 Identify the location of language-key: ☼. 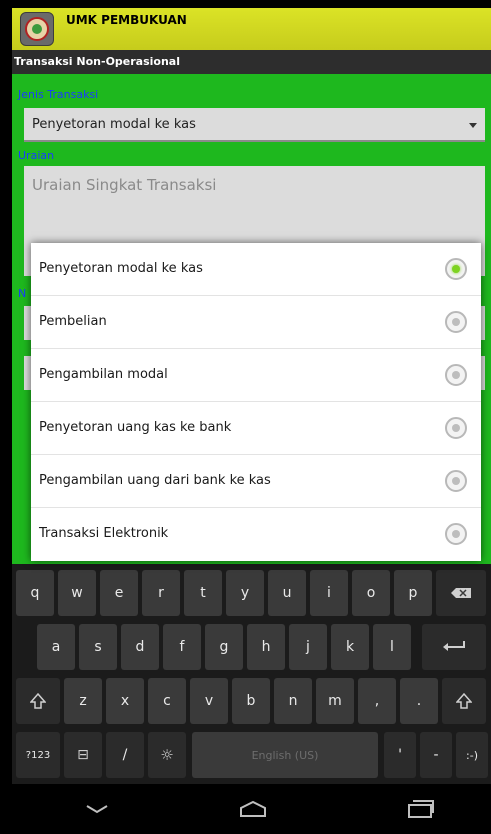
(167, 755).